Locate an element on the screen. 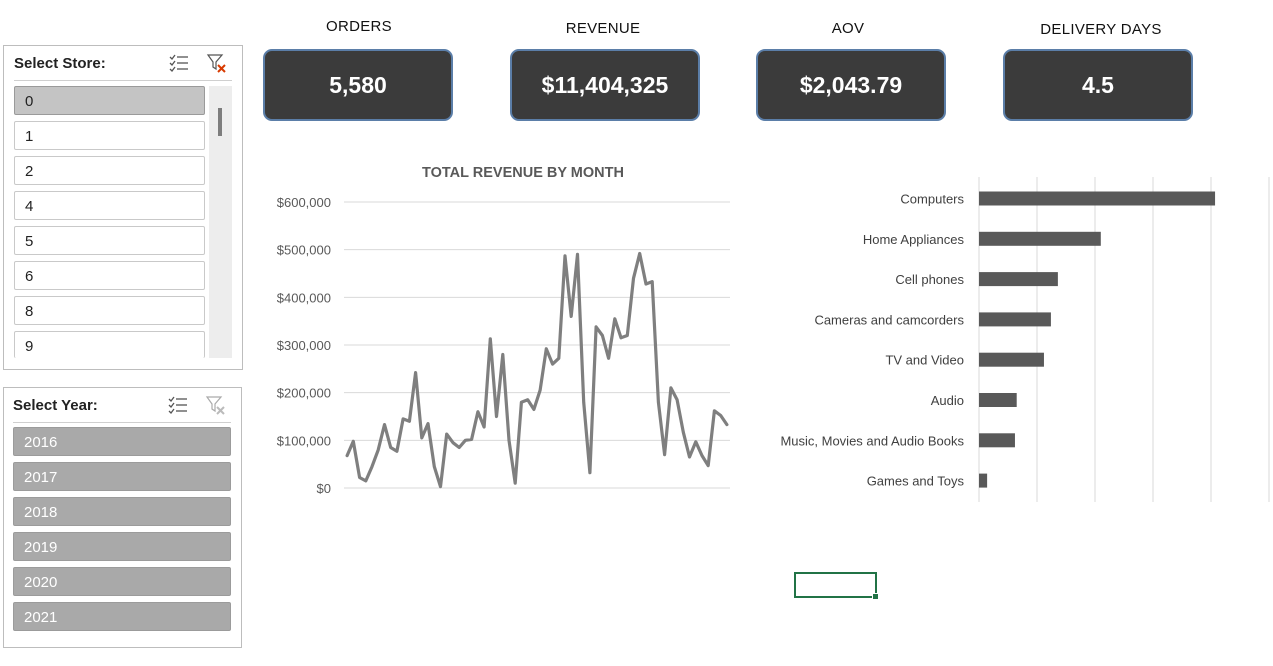 This screenshot has width=1273, height=666. chart-title: TOTAL REVENUE BY MONTH is located at coordinates (523, 173).